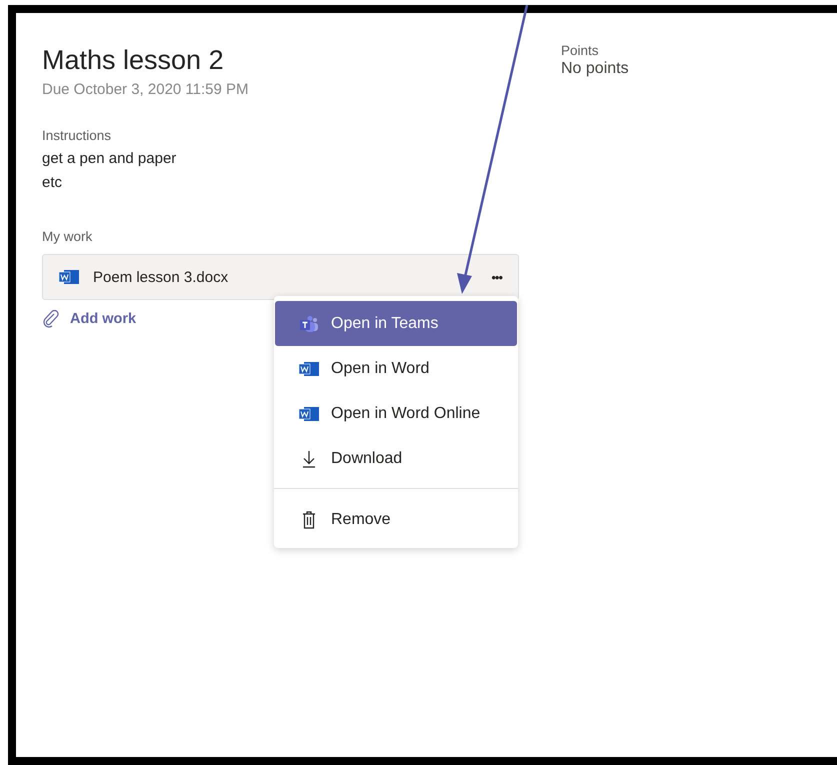  What do you see at coordinates (396, 519) in the screenshot?
I see `menu-item: Remove` at bounding box center [396, 519].